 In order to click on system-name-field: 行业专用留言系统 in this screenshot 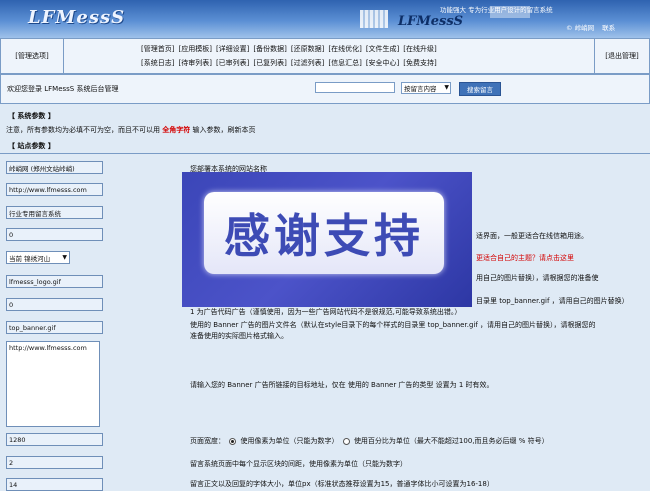, I will do `click(54, 212)`.